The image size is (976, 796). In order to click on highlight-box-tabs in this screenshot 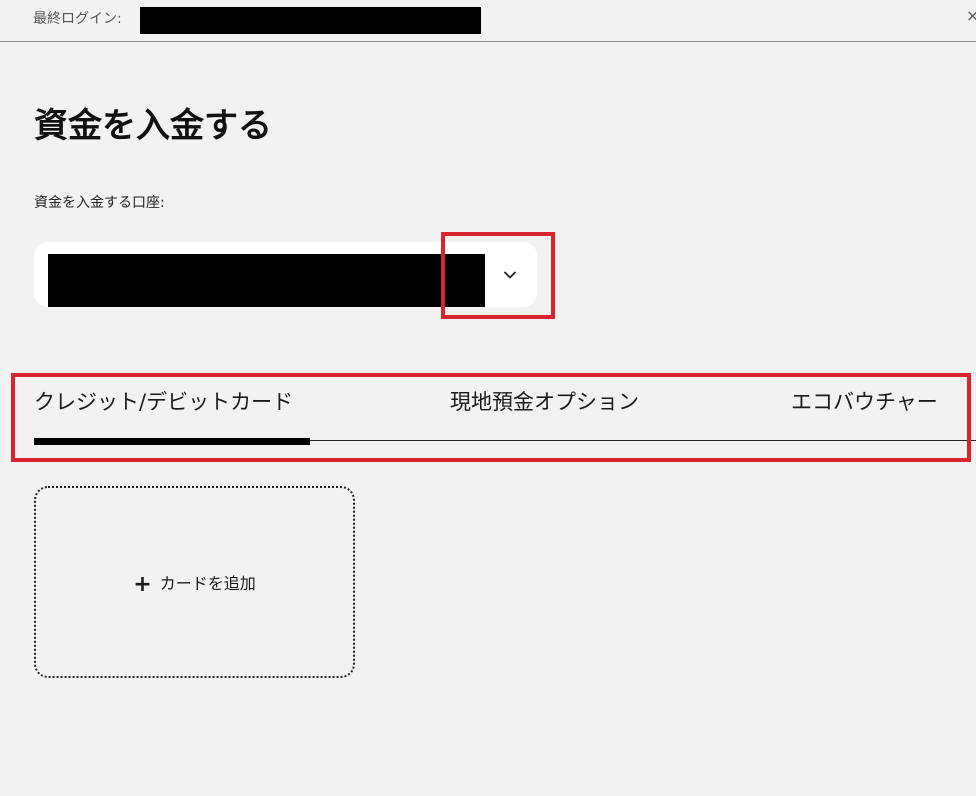, I will do `click(491, 417)`.